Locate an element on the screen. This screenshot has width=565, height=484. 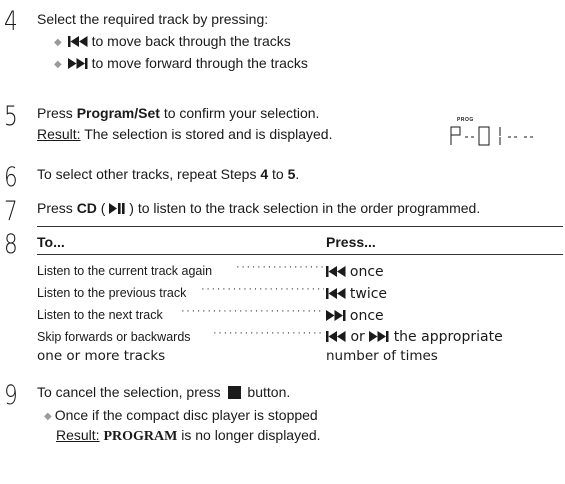
table-row-label: Skip forwards or backwards is located at coordinates (114, 337).